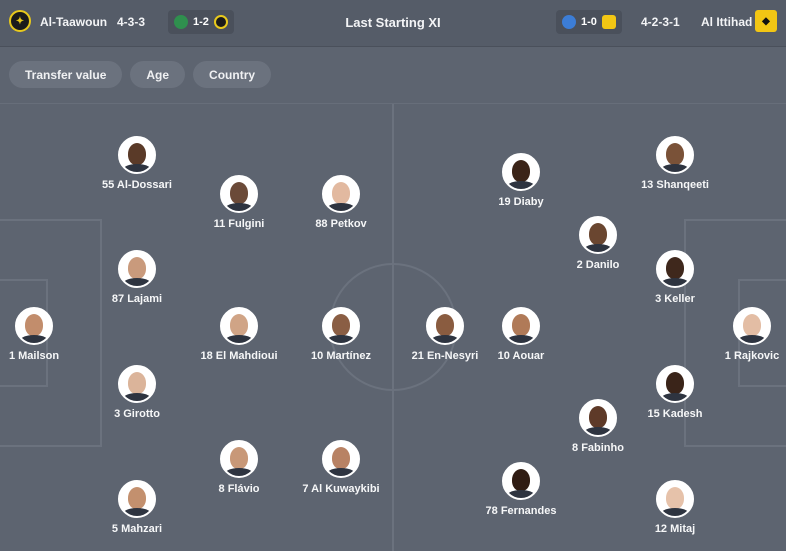 The width and height of the screenshot is (786, 551). What do you see at coordinates (66, 74) in the screenshot?
I see `transfer-value-filter: Transfer value` at bounding box center [66, 74].